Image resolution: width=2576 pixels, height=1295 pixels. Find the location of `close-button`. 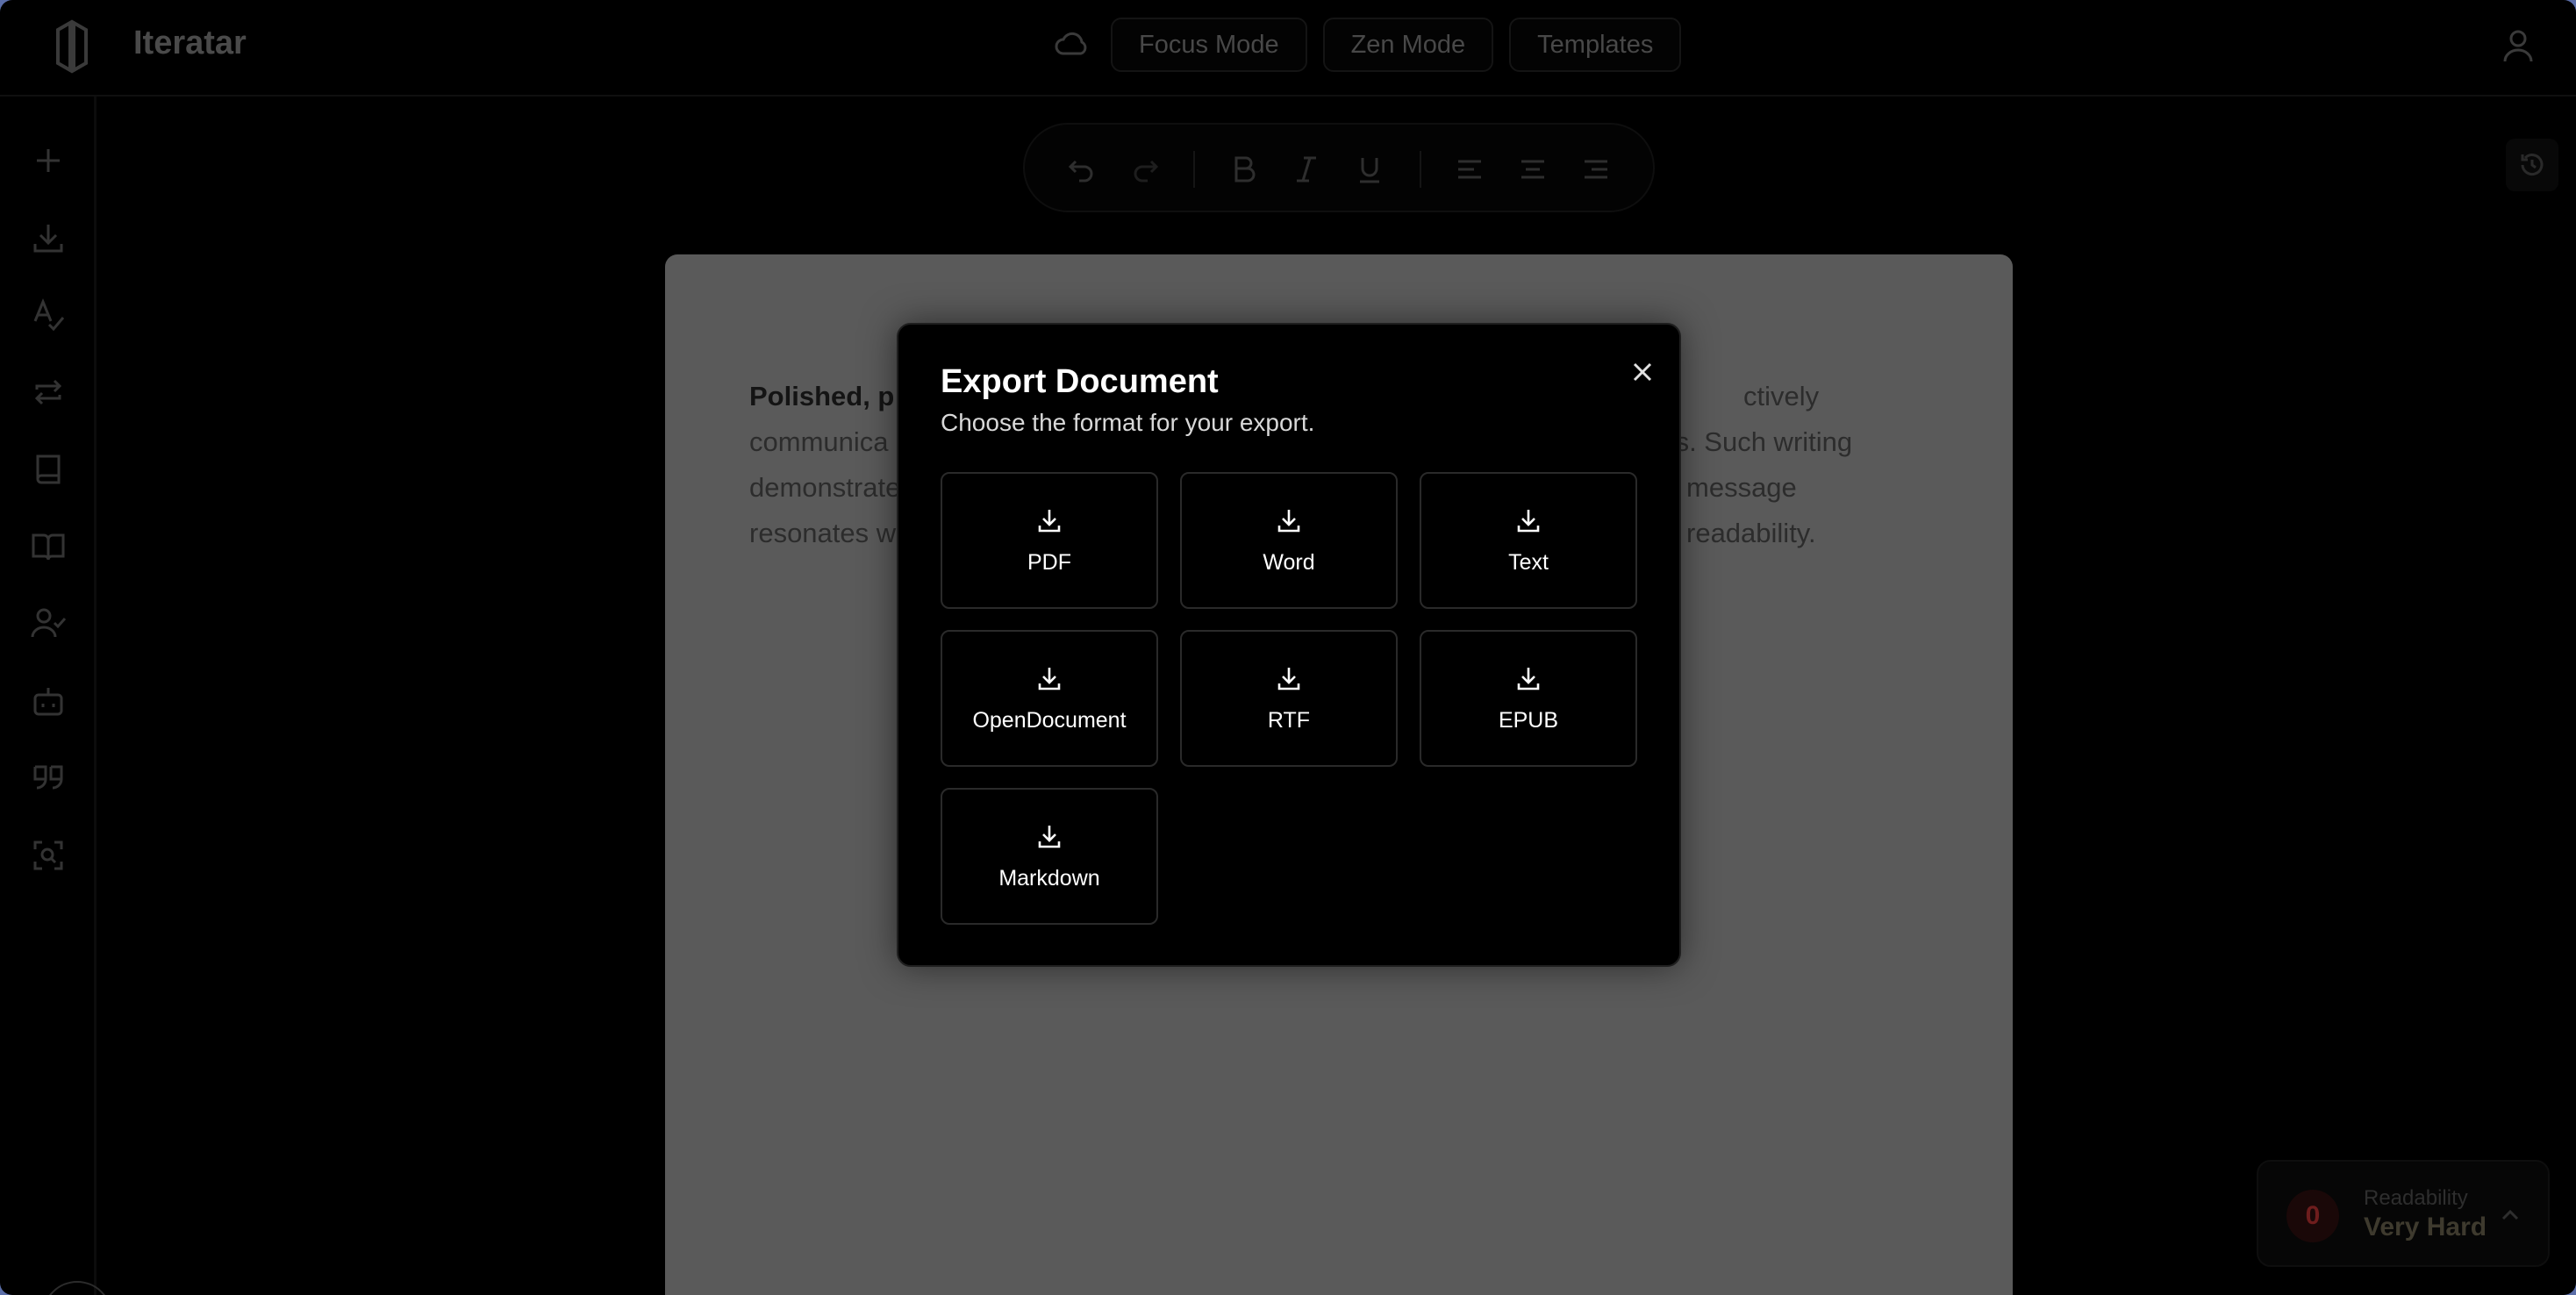

close-button is located at coordinates (1642, 372).